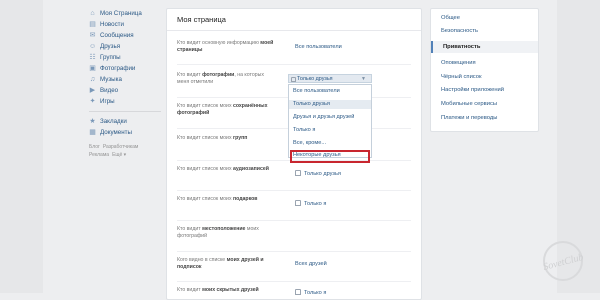  Describe the element at coordinates (363, 79) in the screenshot. I see `chevron-down-icon: ▼` at that location.